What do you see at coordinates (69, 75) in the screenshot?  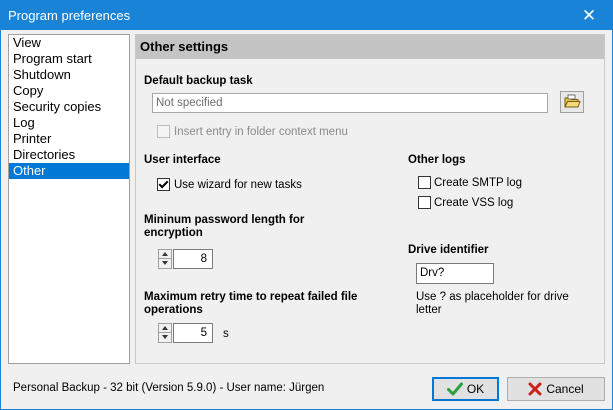 I see `sidebar-item-shutdown: Shutdown` at bounding box center [69, 75].